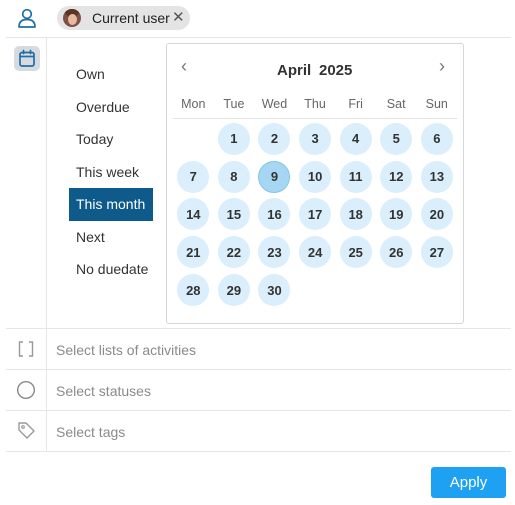  I want to click on weekday-label: Sat, so click(396, 104).